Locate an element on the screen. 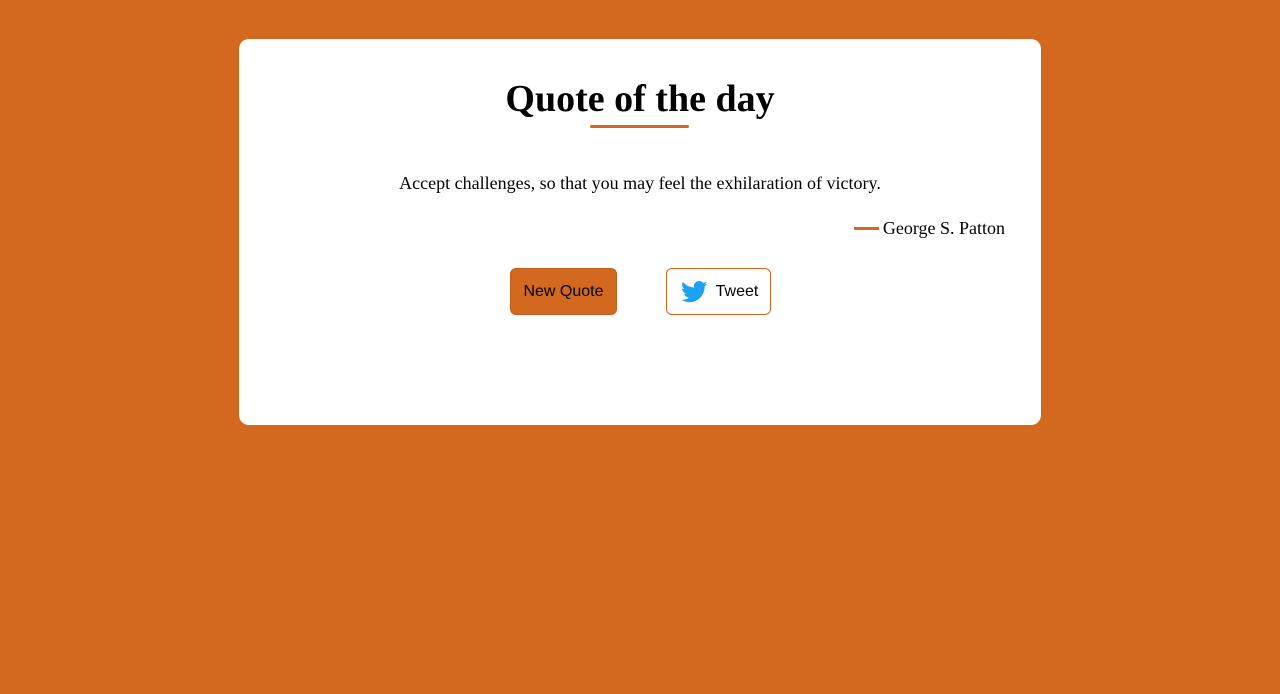 The image size is (1280, 694). title-underline is located at coordinates (639, 126).